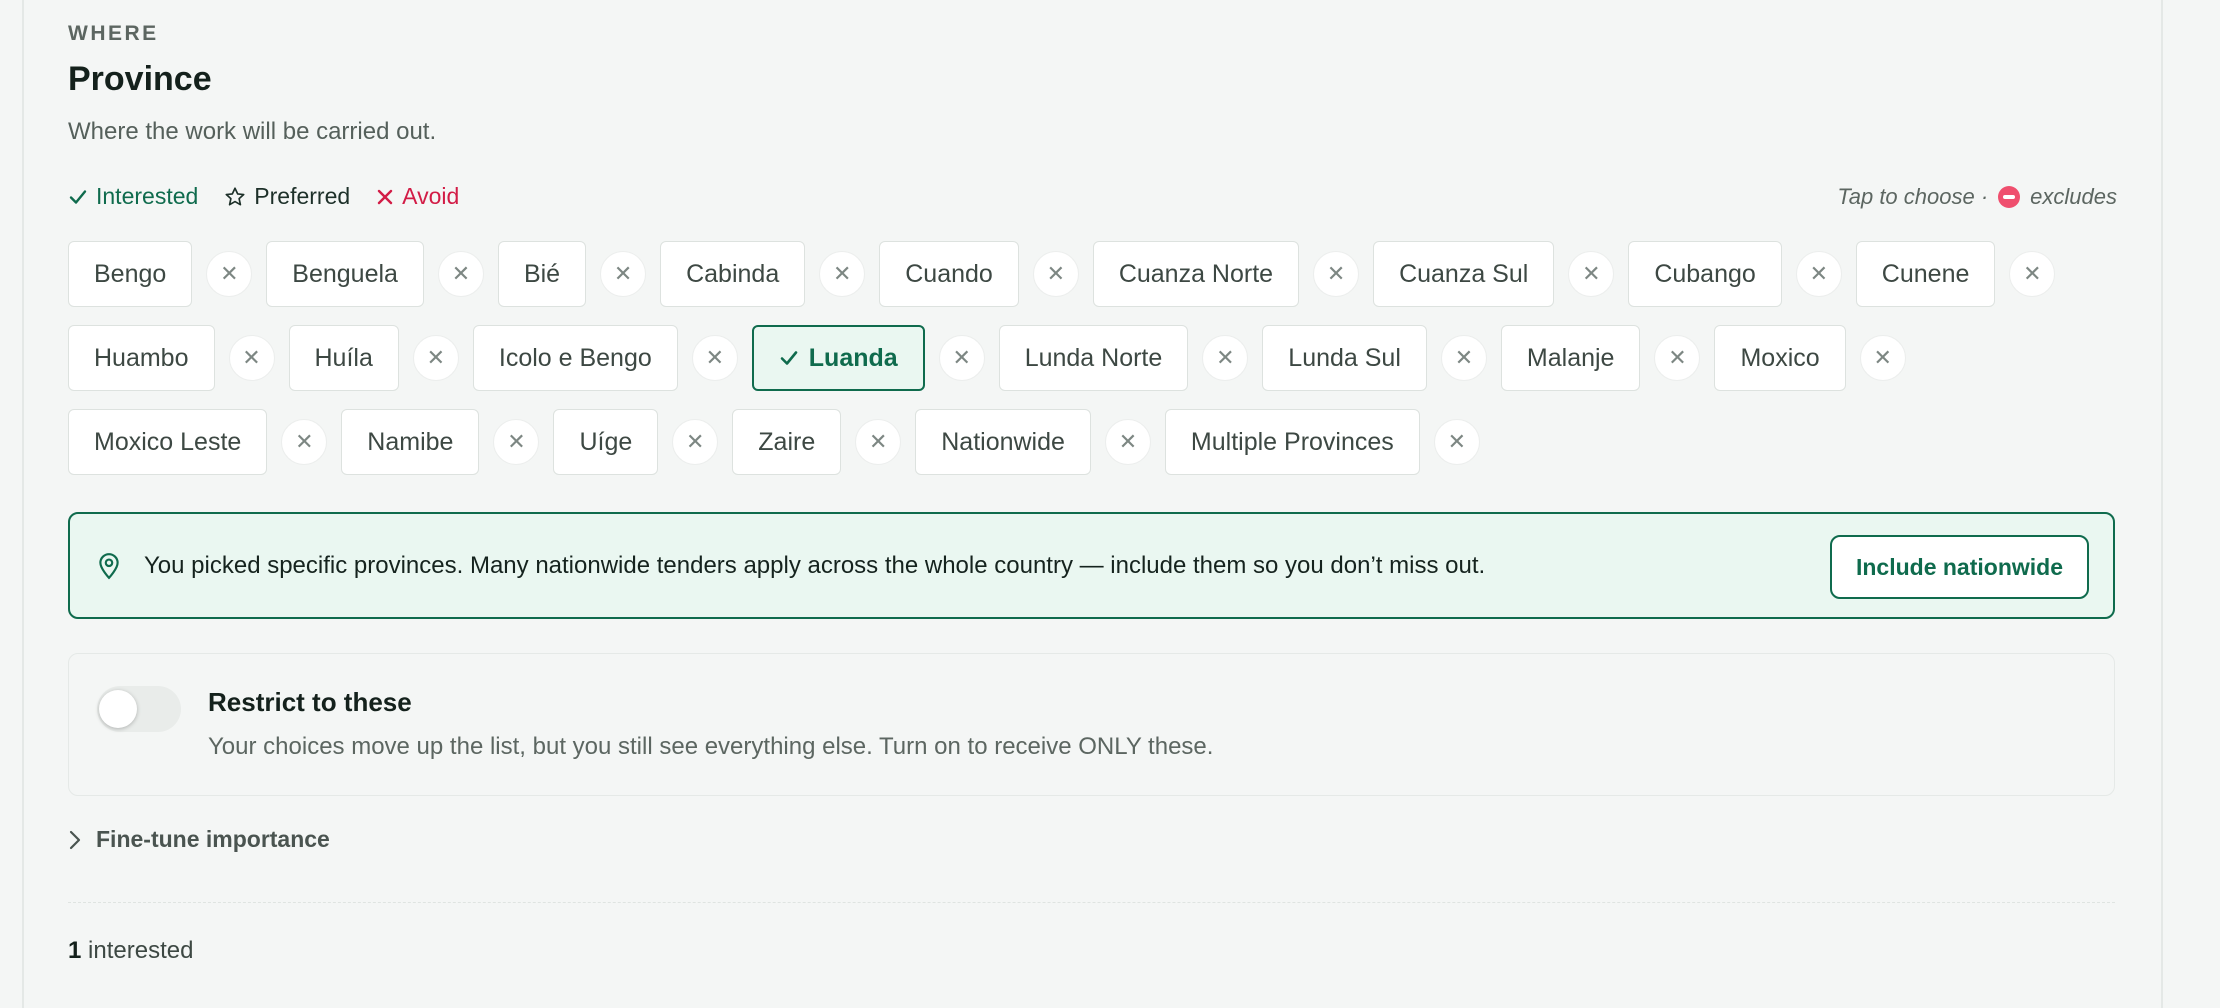 This screenshot has width=2220, height=1008. I want to click on province-chip-group: Cabinda ✕, so click(763, 274).